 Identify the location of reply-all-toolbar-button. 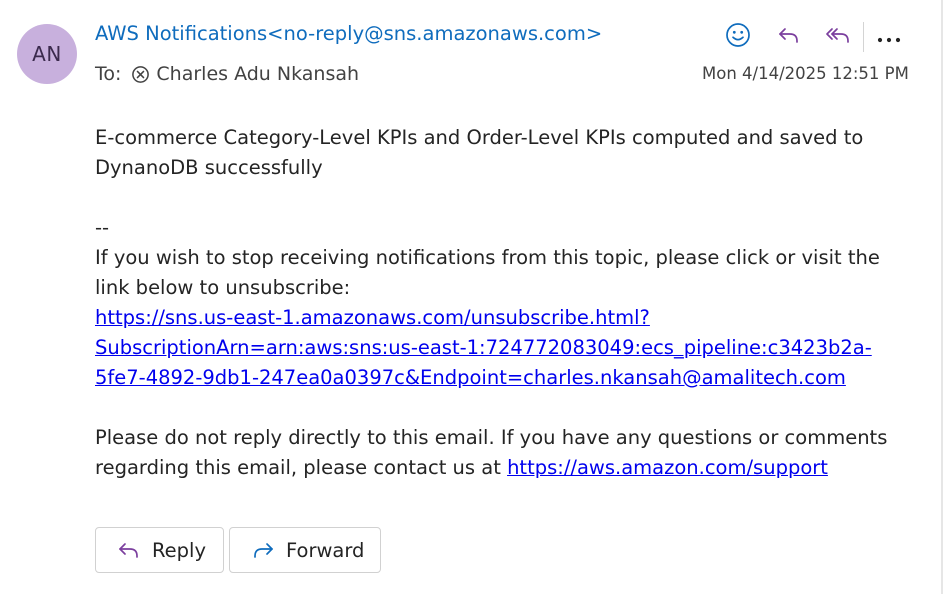
(838, 37).